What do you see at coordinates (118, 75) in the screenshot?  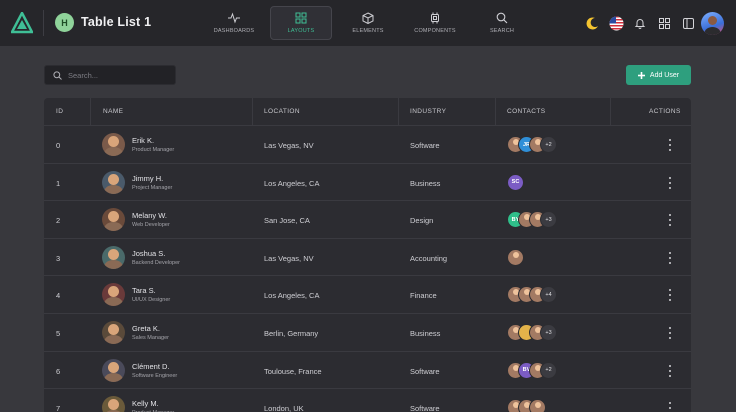 I see `search-input` at bounding box center [118, 75].